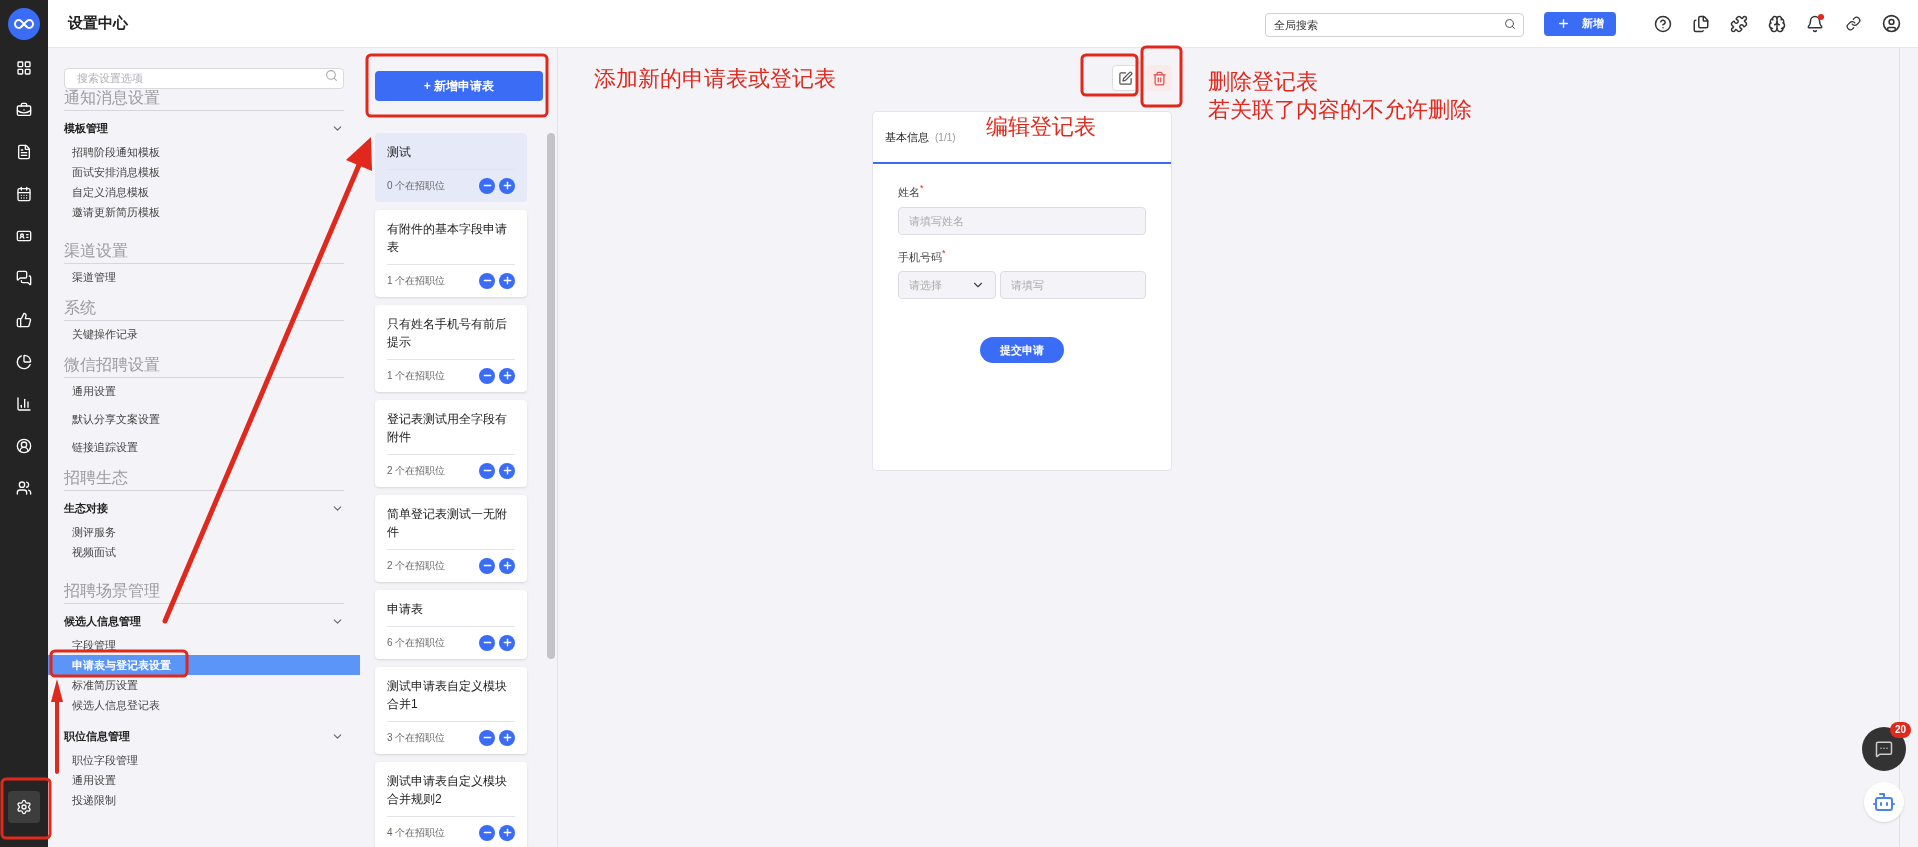  I want to click on form-card: 简单登记表测试一无附件 2 个在招职位, so click(451, 538).